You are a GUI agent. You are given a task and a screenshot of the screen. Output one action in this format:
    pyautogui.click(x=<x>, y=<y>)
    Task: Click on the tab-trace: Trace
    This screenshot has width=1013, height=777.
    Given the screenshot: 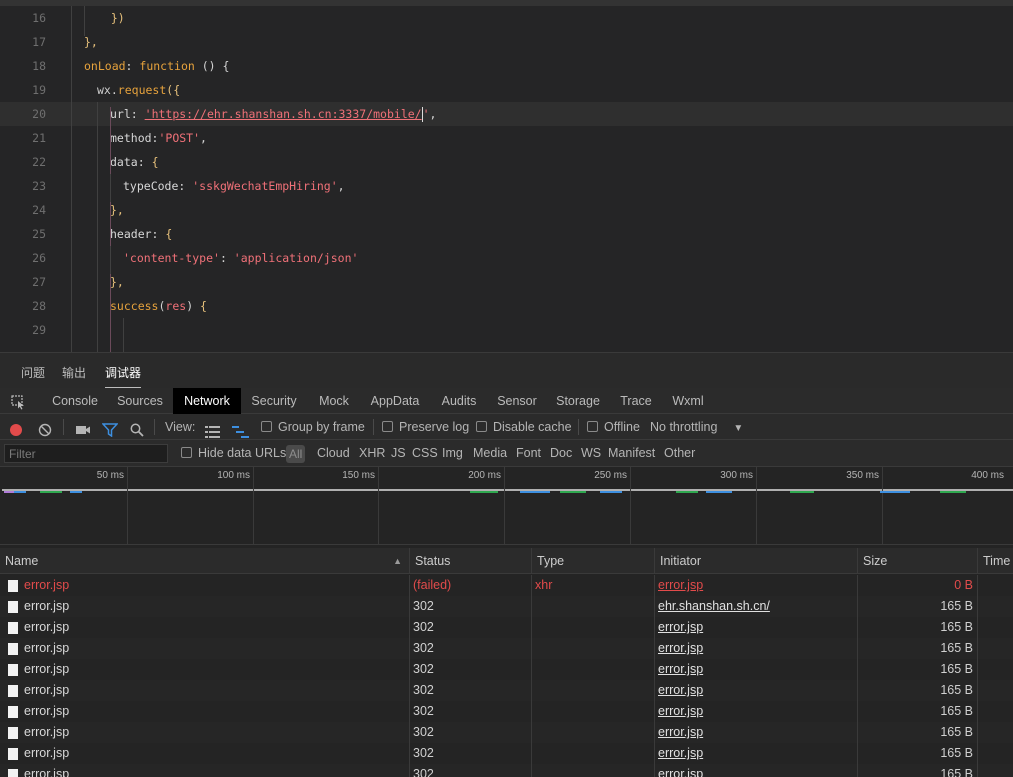 What is the action you would take?
    pyautogui.click(x=636, y=401)
    